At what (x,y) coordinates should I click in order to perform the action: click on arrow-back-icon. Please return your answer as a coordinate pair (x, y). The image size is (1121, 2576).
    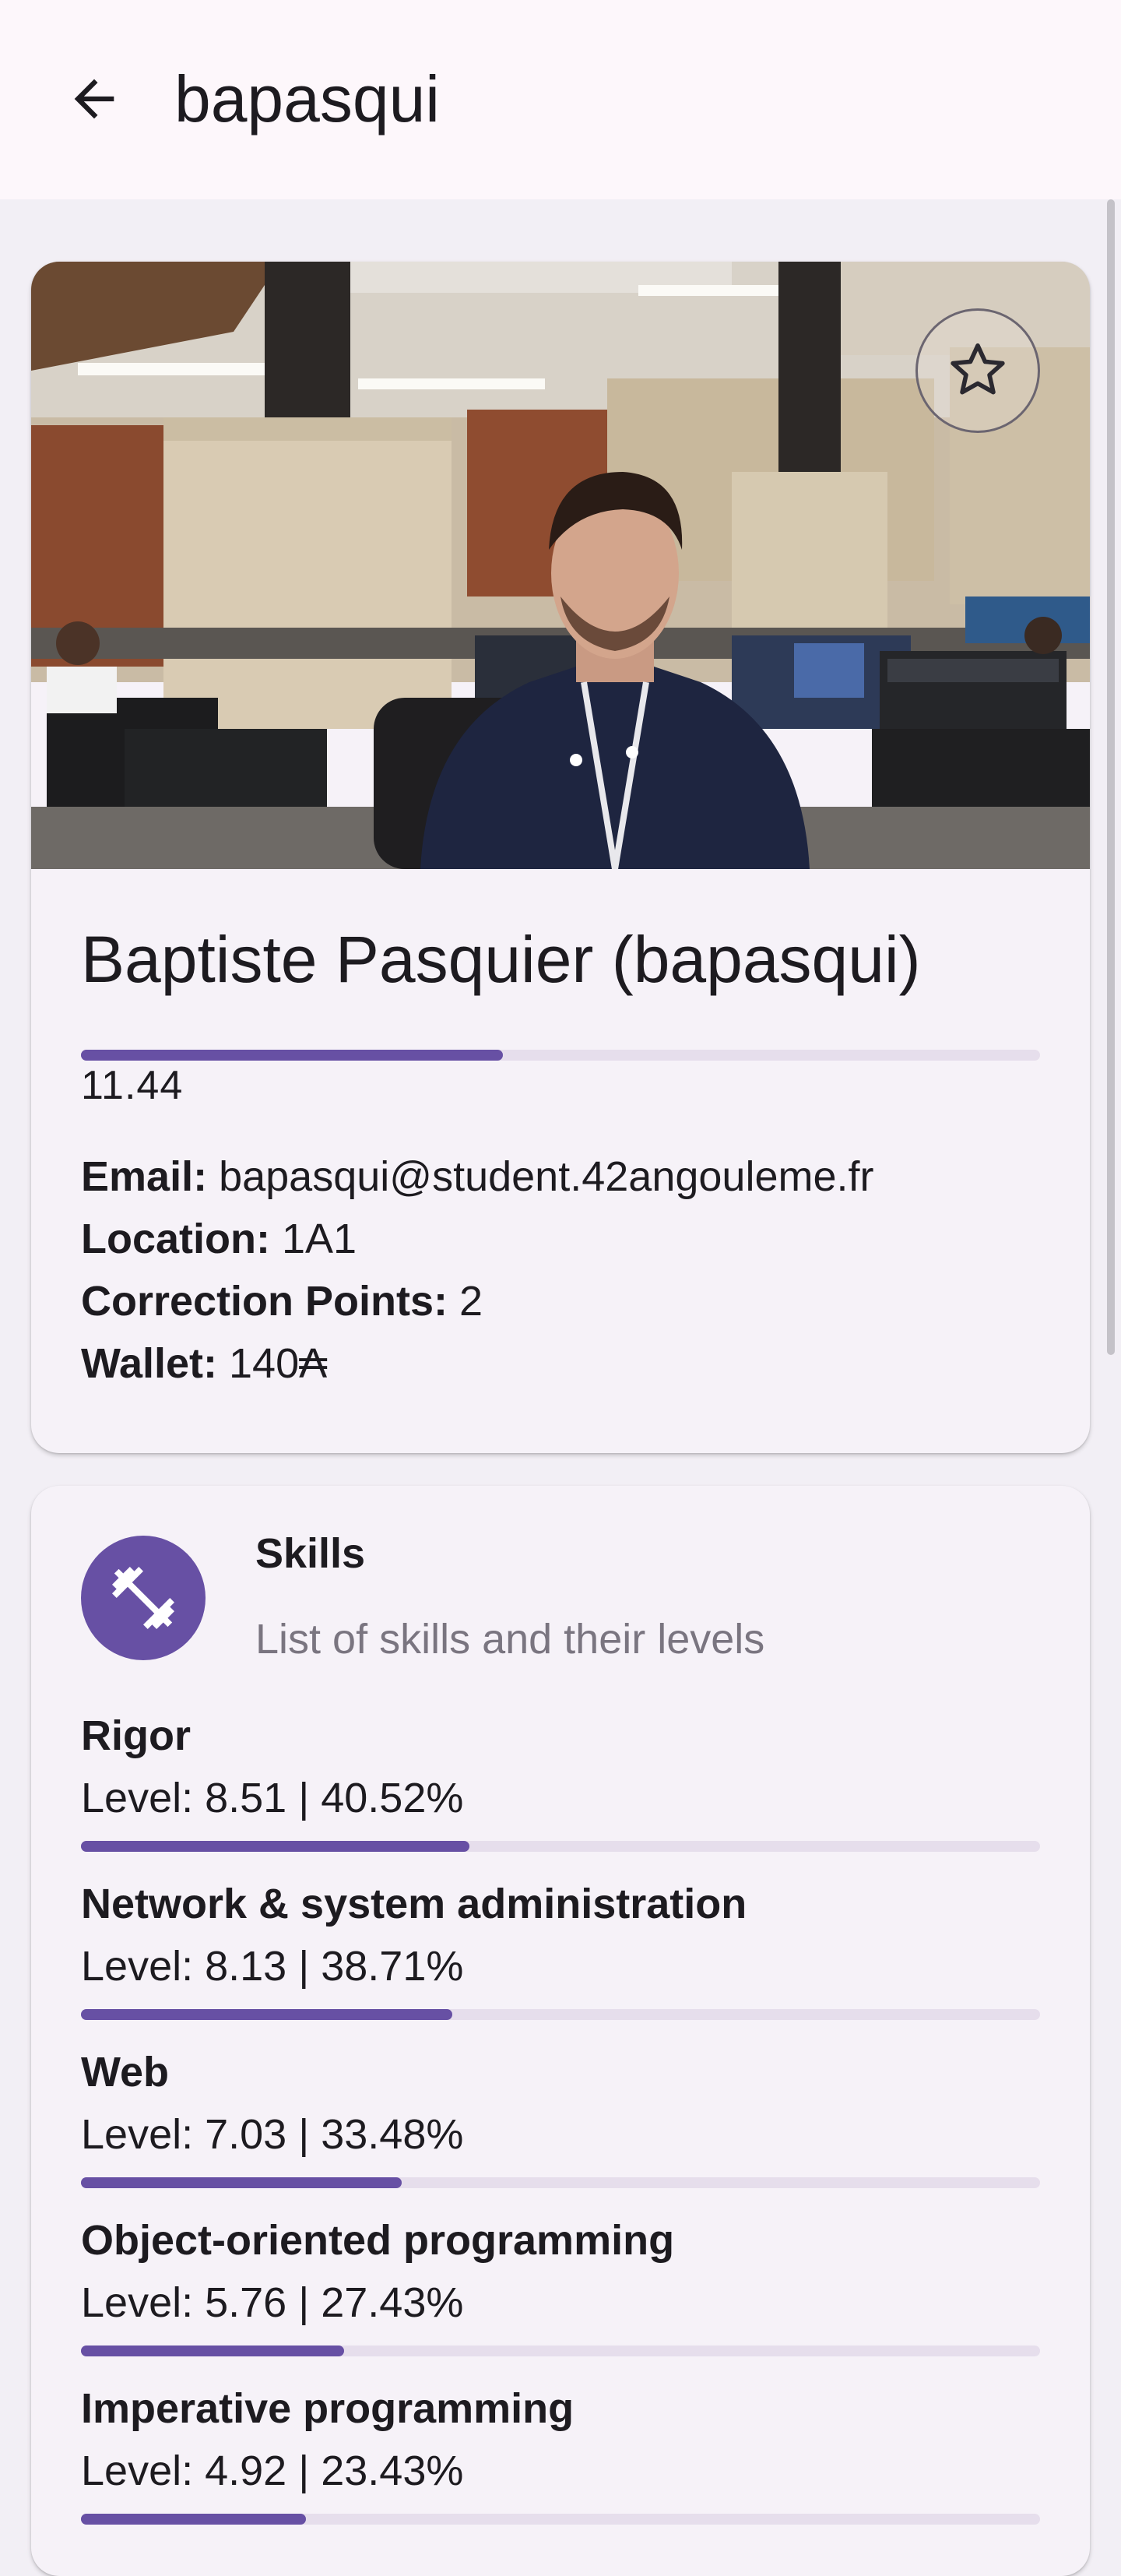
    Looking at the image, I should click on (94, 99).